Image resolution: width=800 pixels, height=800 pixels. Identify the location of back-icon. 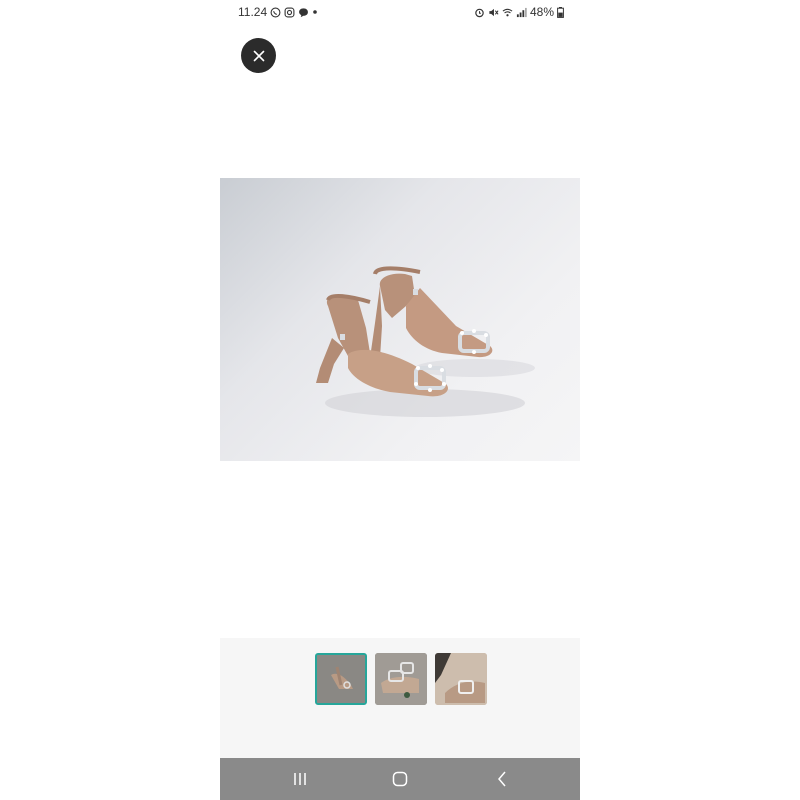
(502, 779).